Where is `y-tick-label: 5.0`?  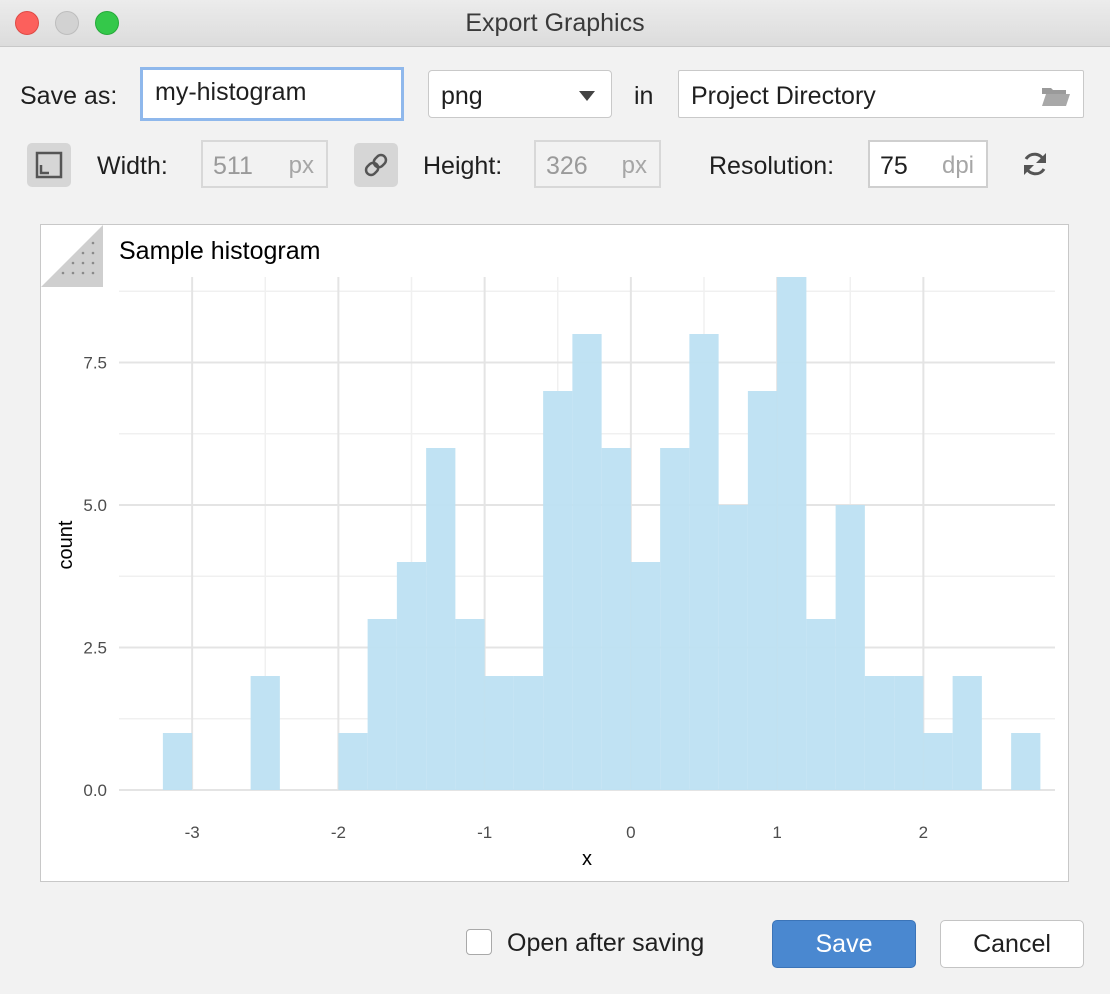
y-tick-label: 5.0 is located at coordinates (95, 505).